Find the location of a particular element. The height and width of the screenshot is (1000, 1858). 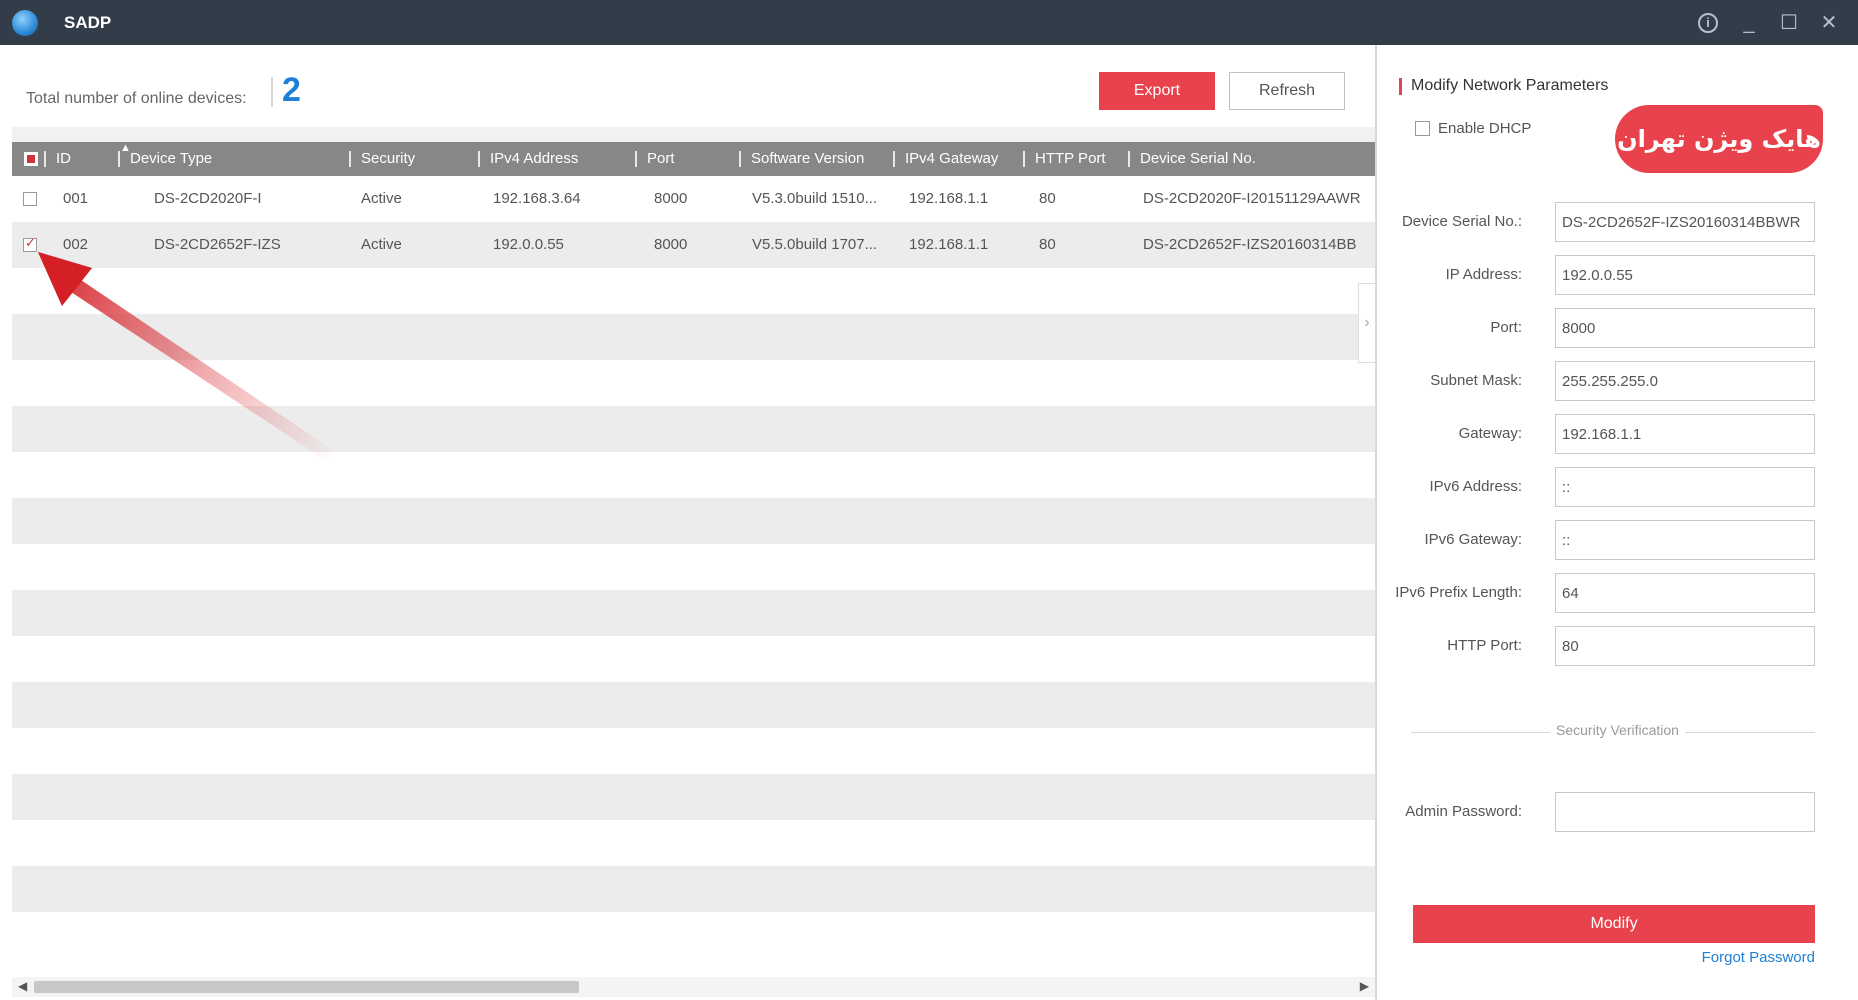

ip-address-field: IP Address: is located at coordinates (1617, 275).